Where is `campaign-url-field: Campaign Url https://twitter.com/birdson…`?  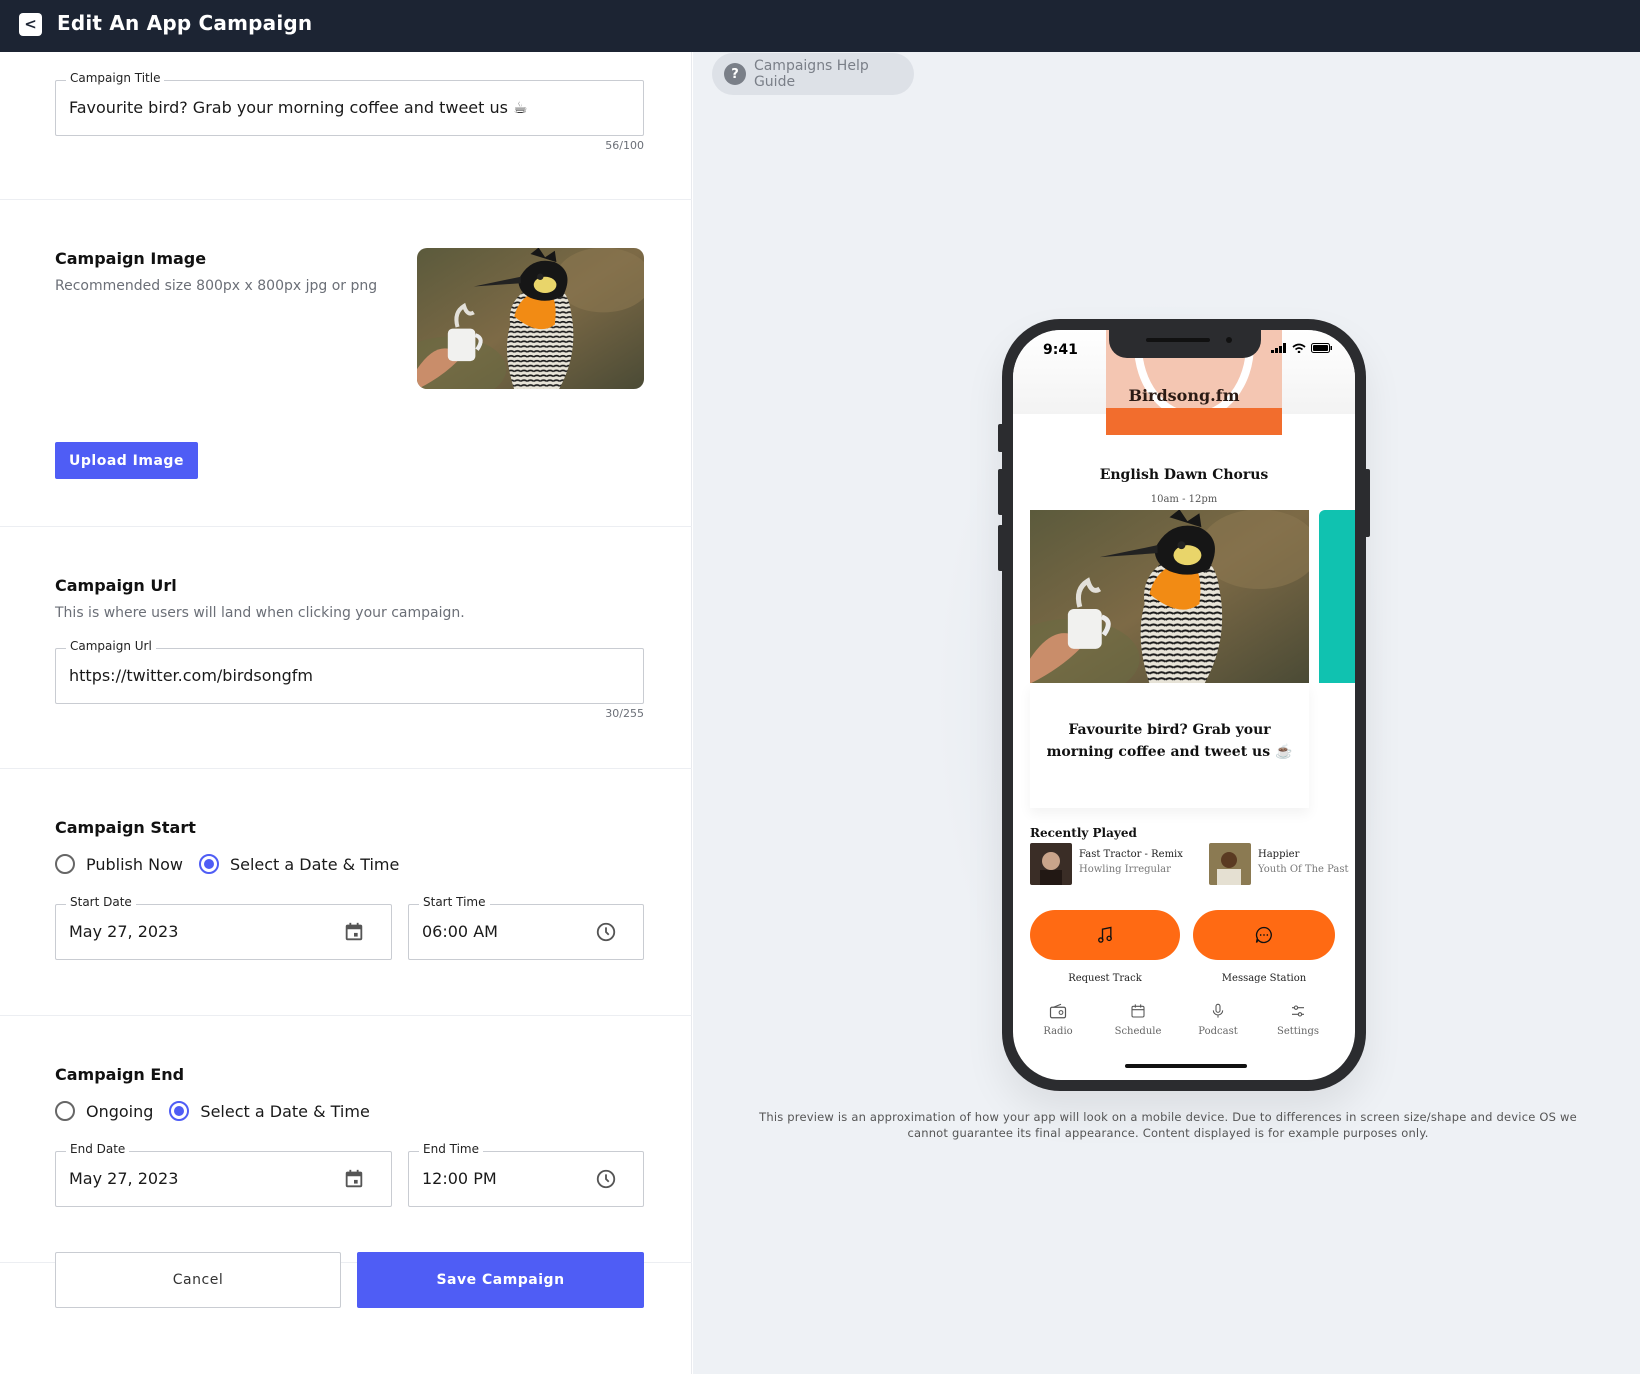
campaign-url-field: Campaign Url https://twitter.com/birdson… is located at coordinates (349, 671).